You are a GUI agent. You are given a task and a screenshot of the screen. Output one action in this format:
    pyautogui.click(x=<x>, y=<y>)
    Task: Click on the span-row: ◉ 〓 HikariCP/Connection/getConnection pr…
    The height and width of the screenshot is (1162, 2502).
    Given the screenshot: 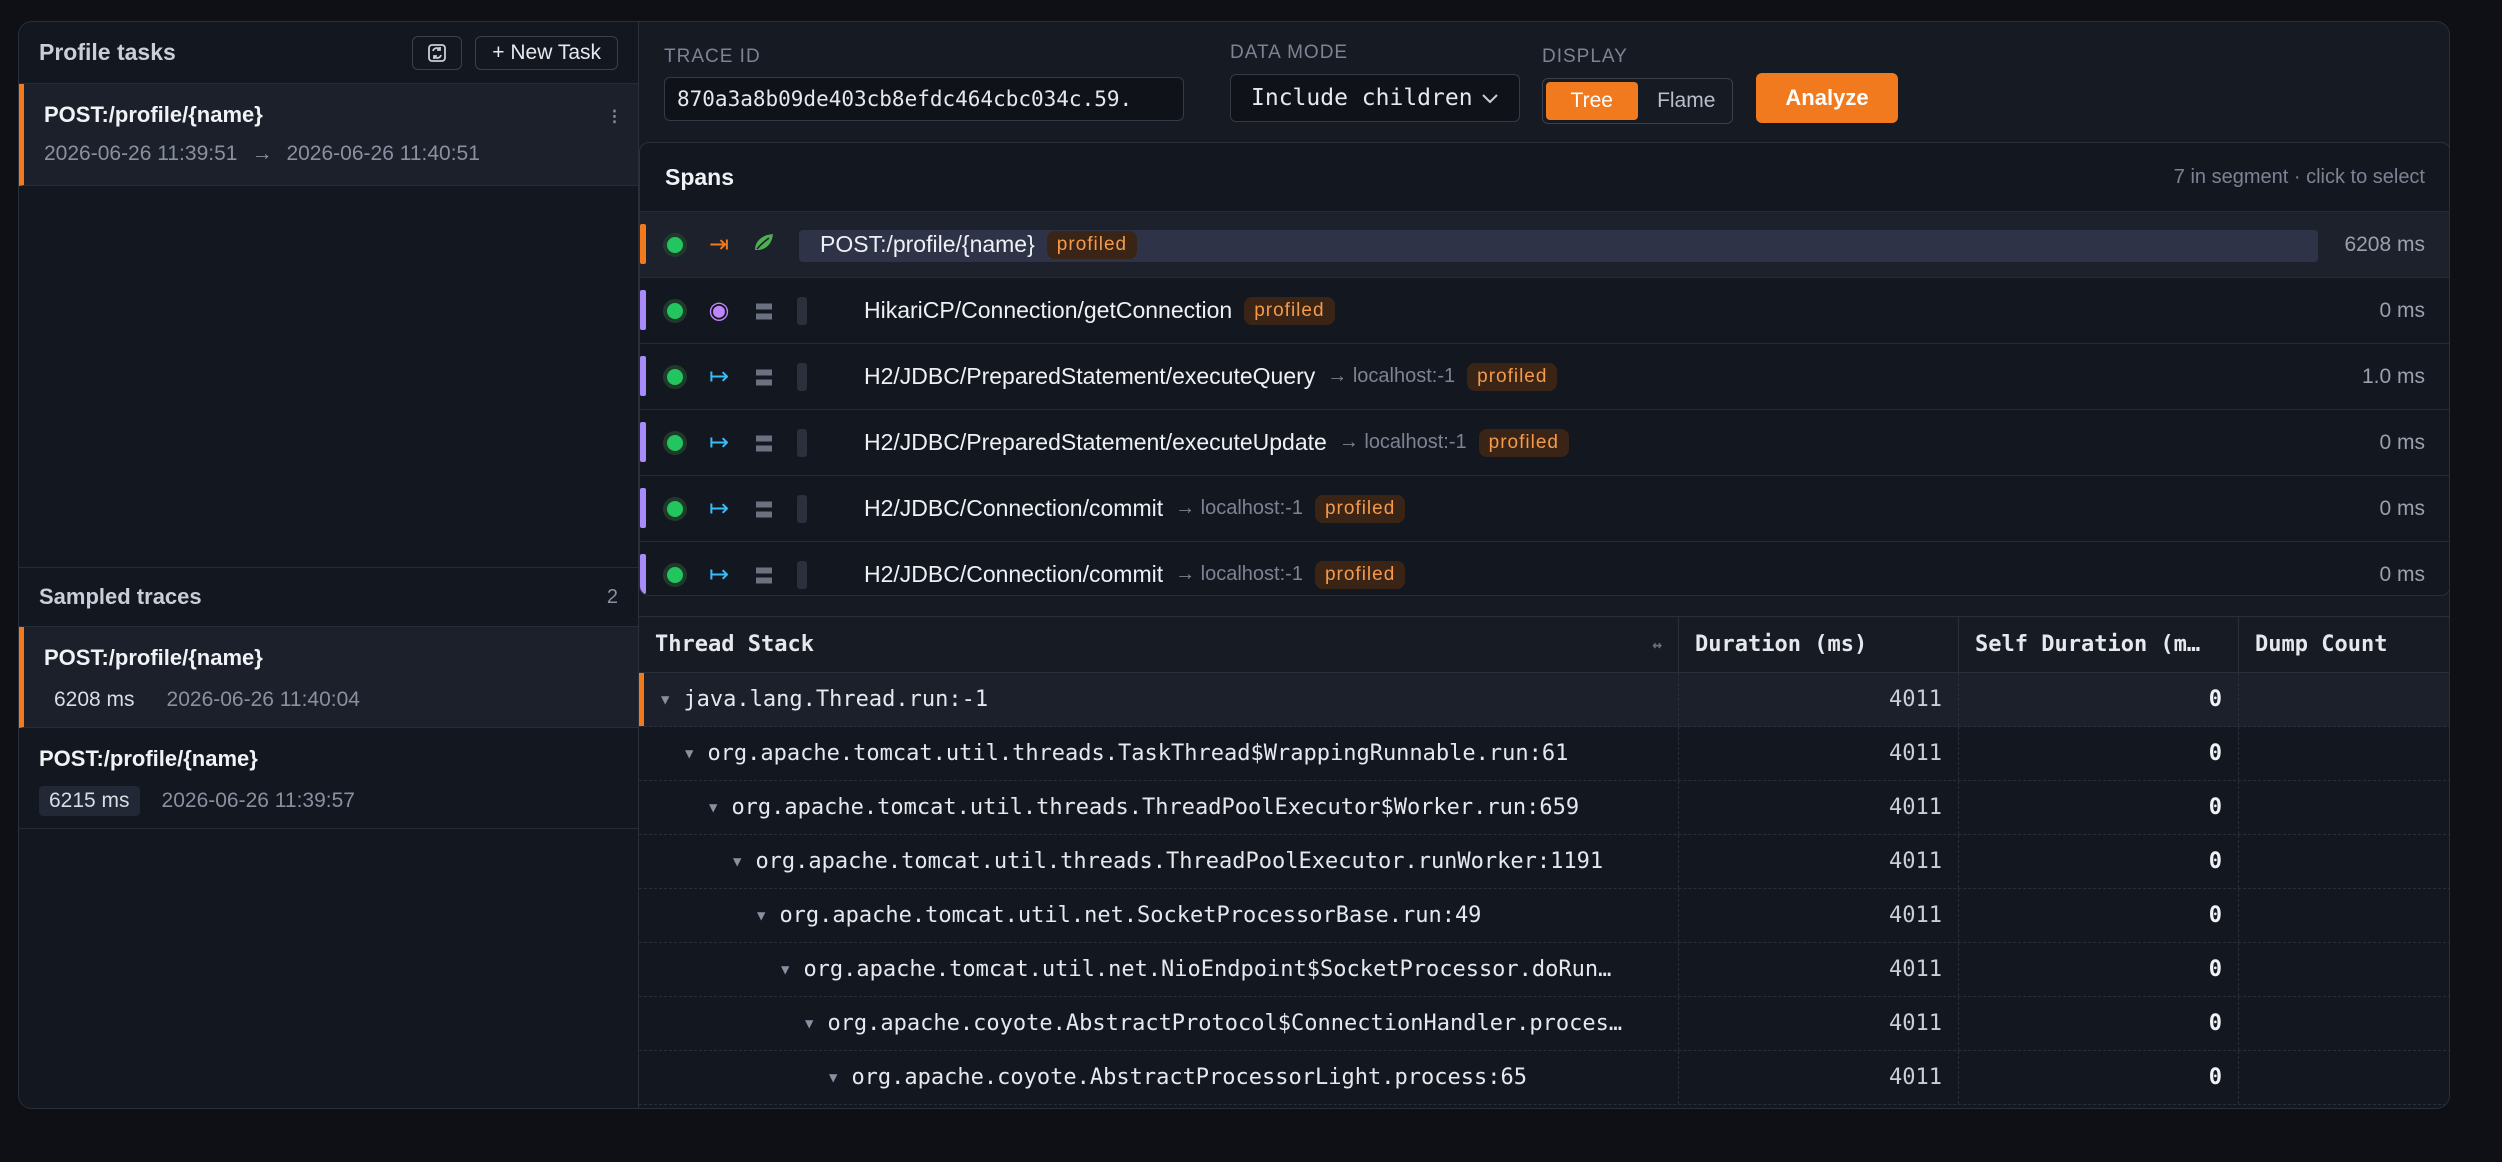 What is the action you would take?
    pyautogui.click(x=1544, y=311)
    